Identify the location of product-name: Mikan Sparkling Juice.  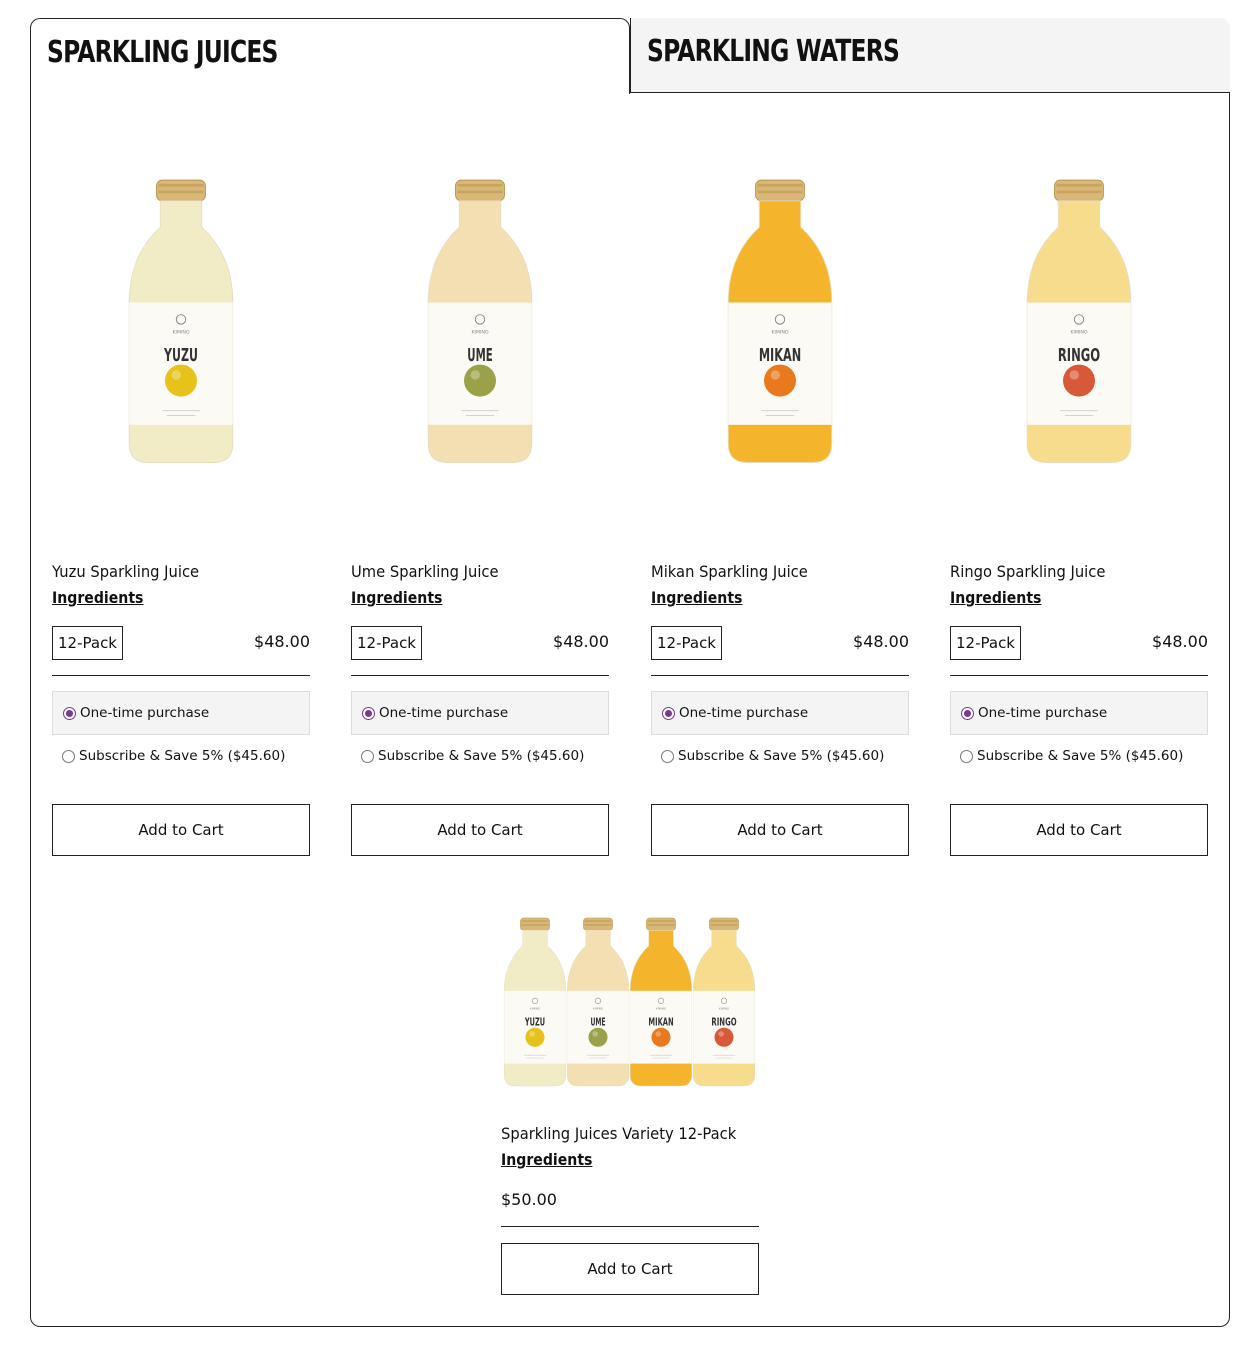
(729, 571).